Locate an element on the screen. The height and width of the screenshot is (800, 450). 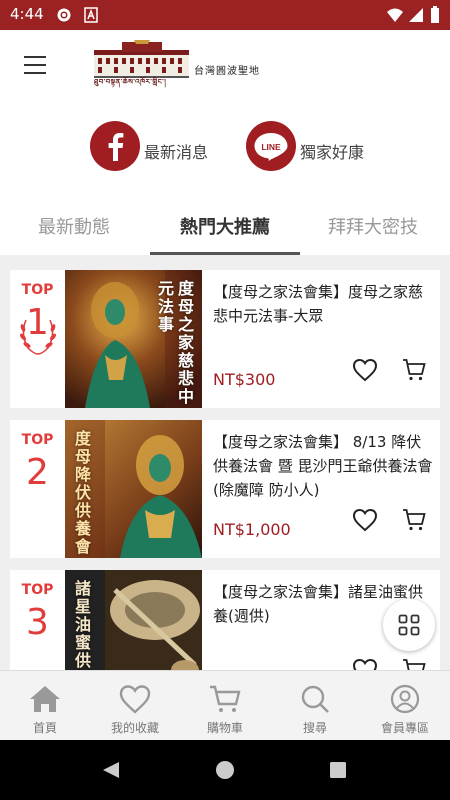
facebook-icon is located at coordinates (115, 146).